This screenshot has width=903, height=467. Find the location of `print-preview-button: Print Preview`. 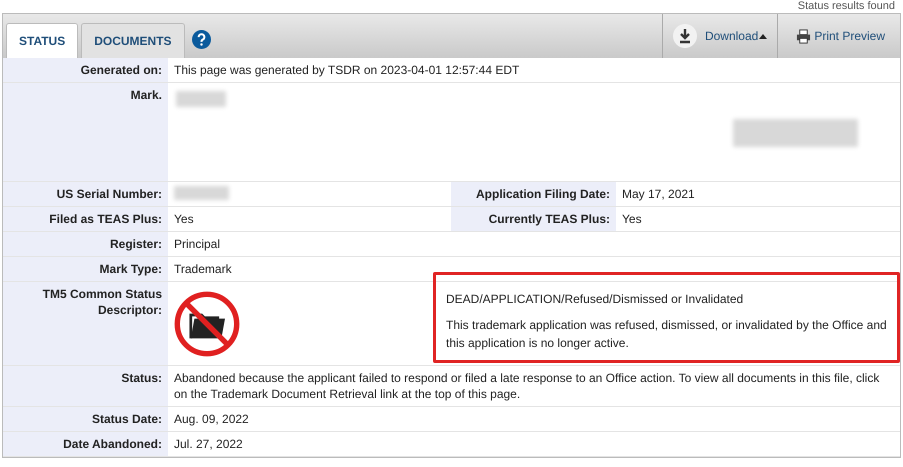

print-preview-button: Print Preview is located at coordinates (840, 36).